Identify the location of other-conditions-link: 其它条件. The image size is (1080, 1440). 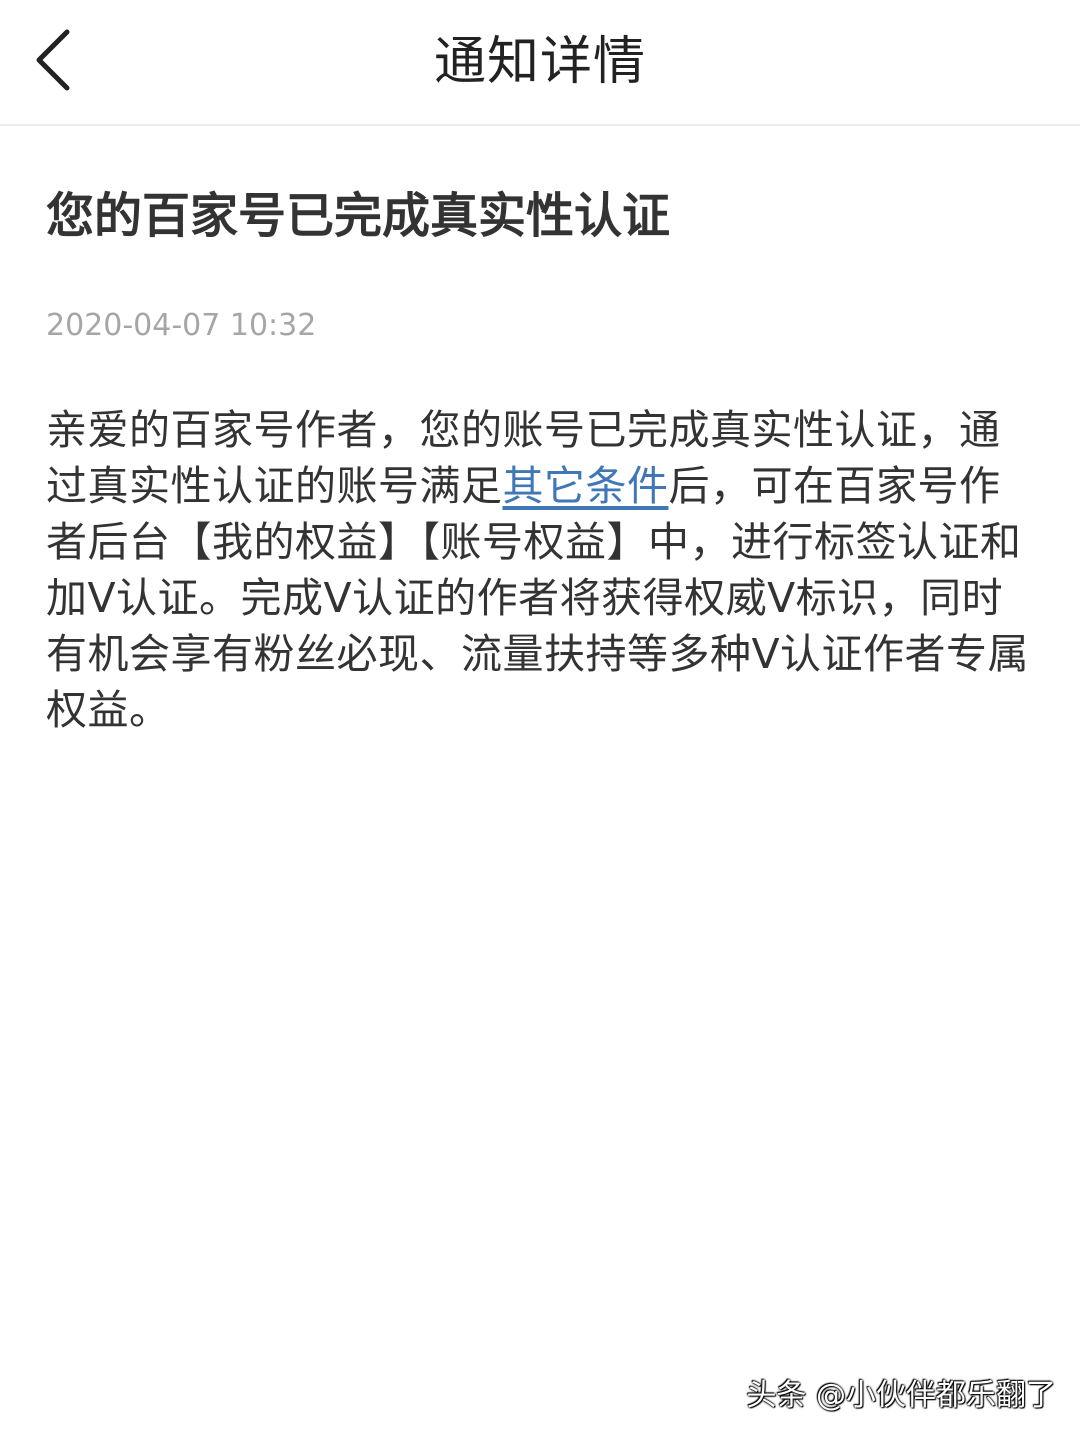
(586, 486).